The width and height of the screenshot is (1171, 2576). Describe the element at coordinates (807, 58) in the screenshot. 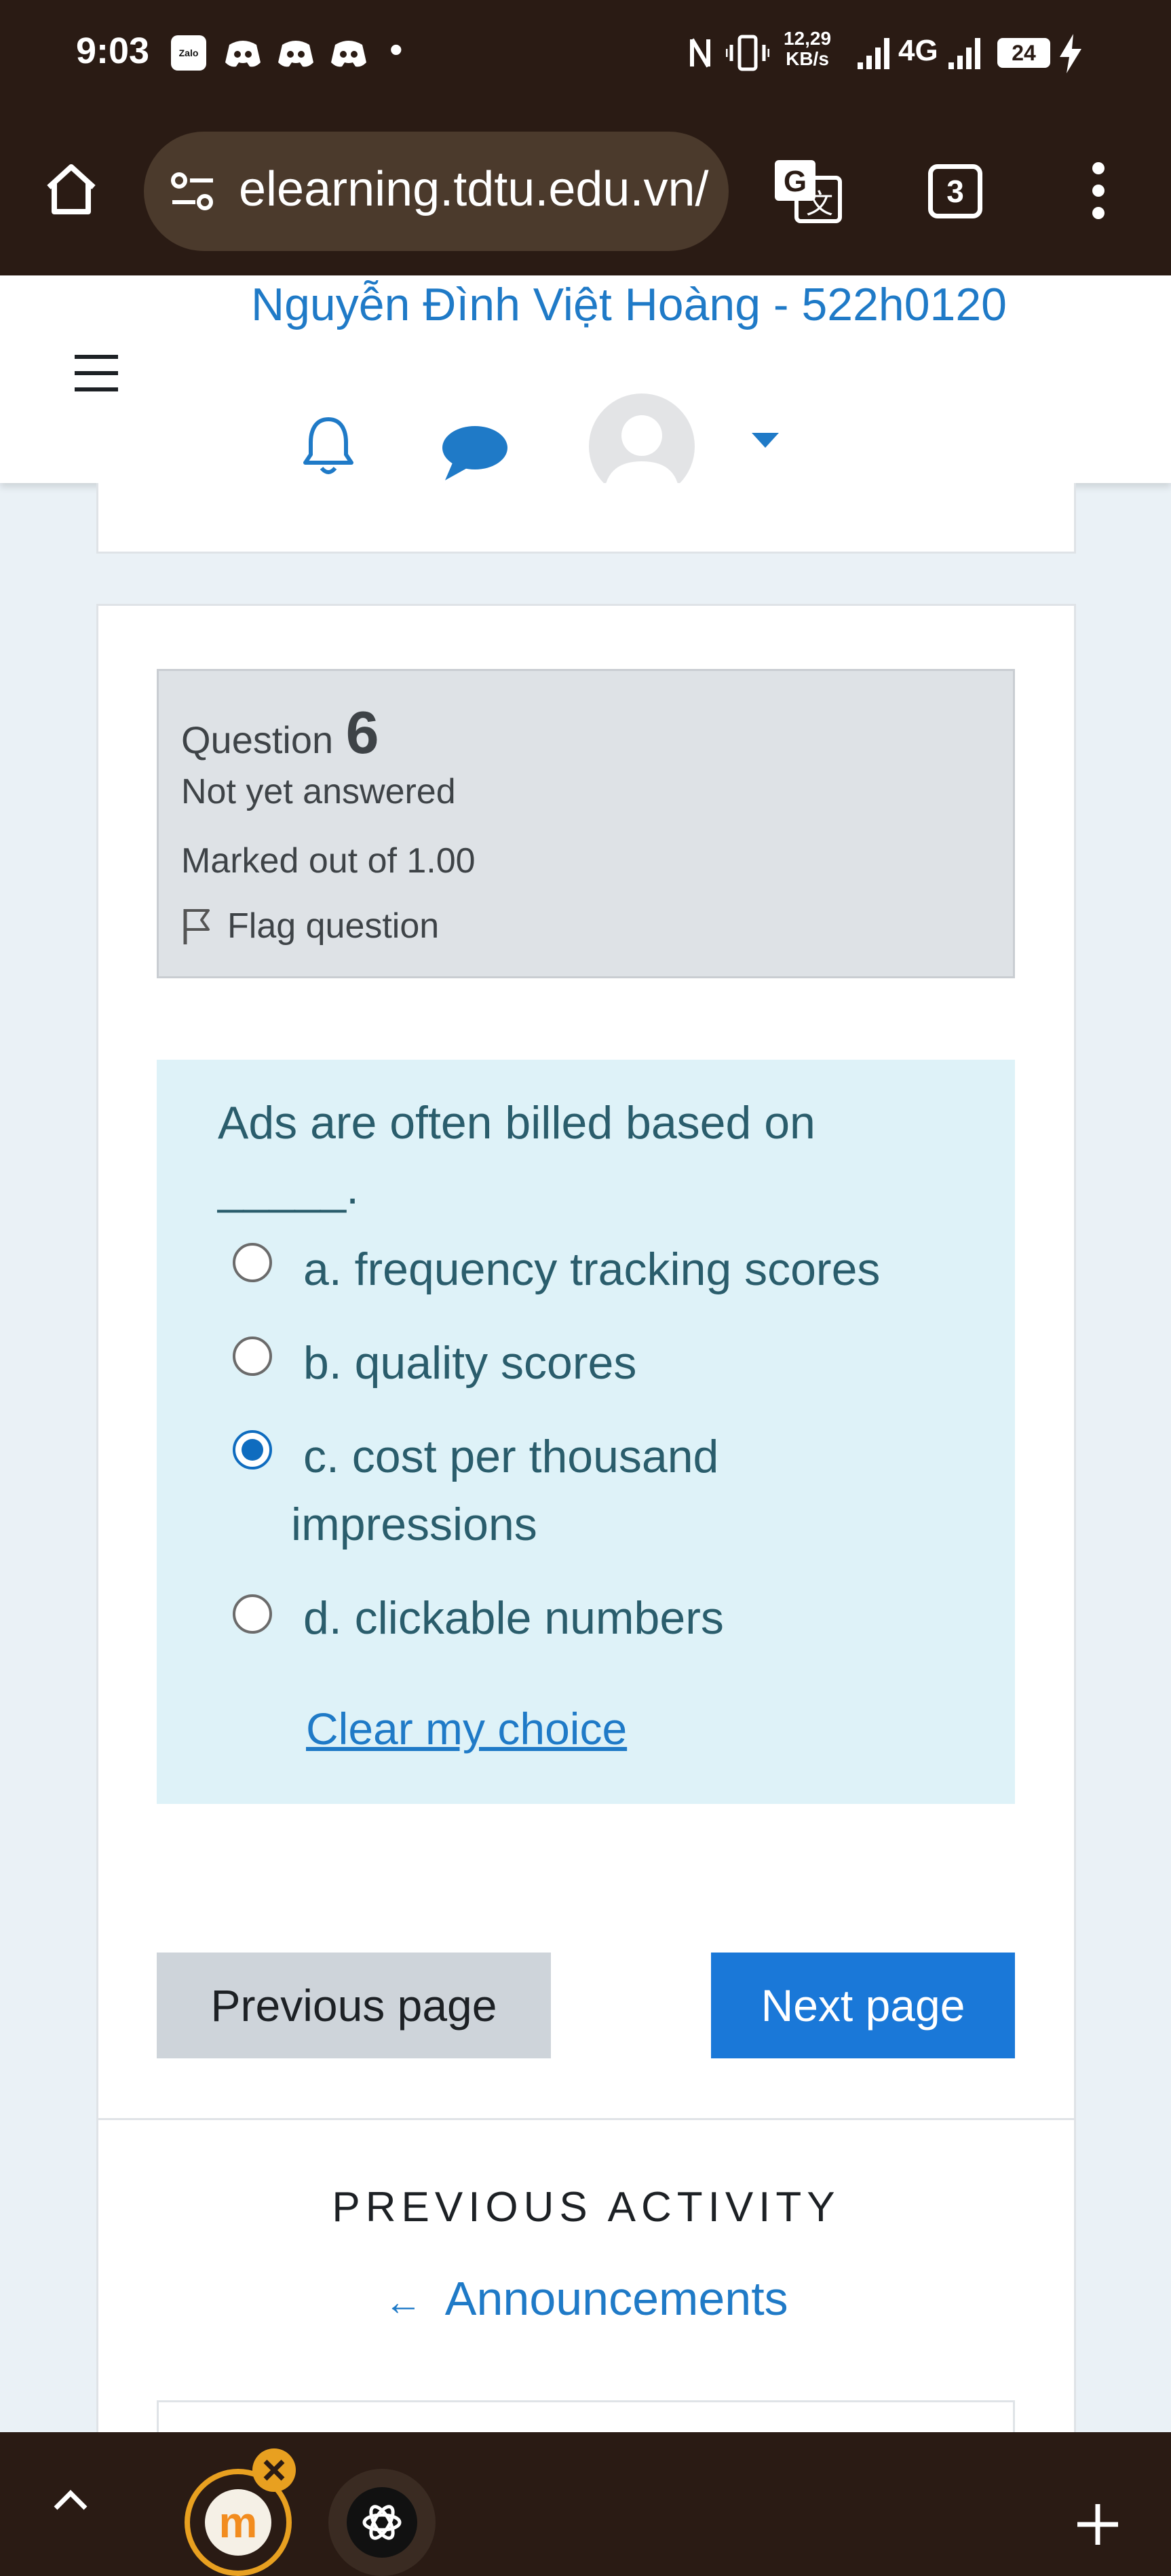

I see `net-speed-unit: KB/s` at that location.